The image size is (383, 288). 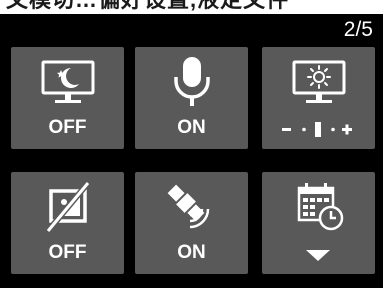 I want to click on brightness-monitor-icon, so click(x=318, y=82).